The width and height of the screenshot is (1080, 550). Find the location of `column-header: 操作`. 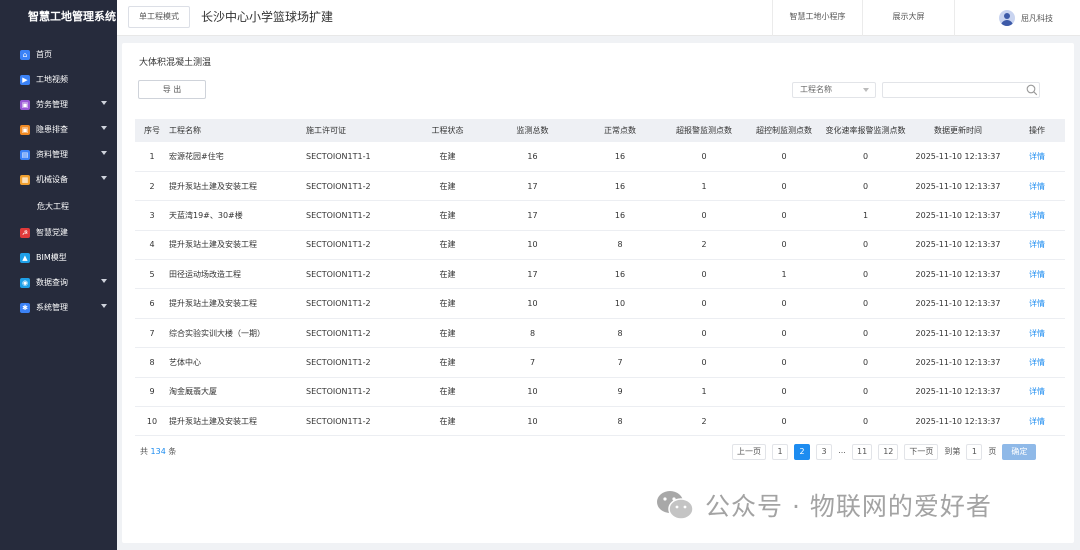

column-header: 操作 is located at coordinates (1037, 130).